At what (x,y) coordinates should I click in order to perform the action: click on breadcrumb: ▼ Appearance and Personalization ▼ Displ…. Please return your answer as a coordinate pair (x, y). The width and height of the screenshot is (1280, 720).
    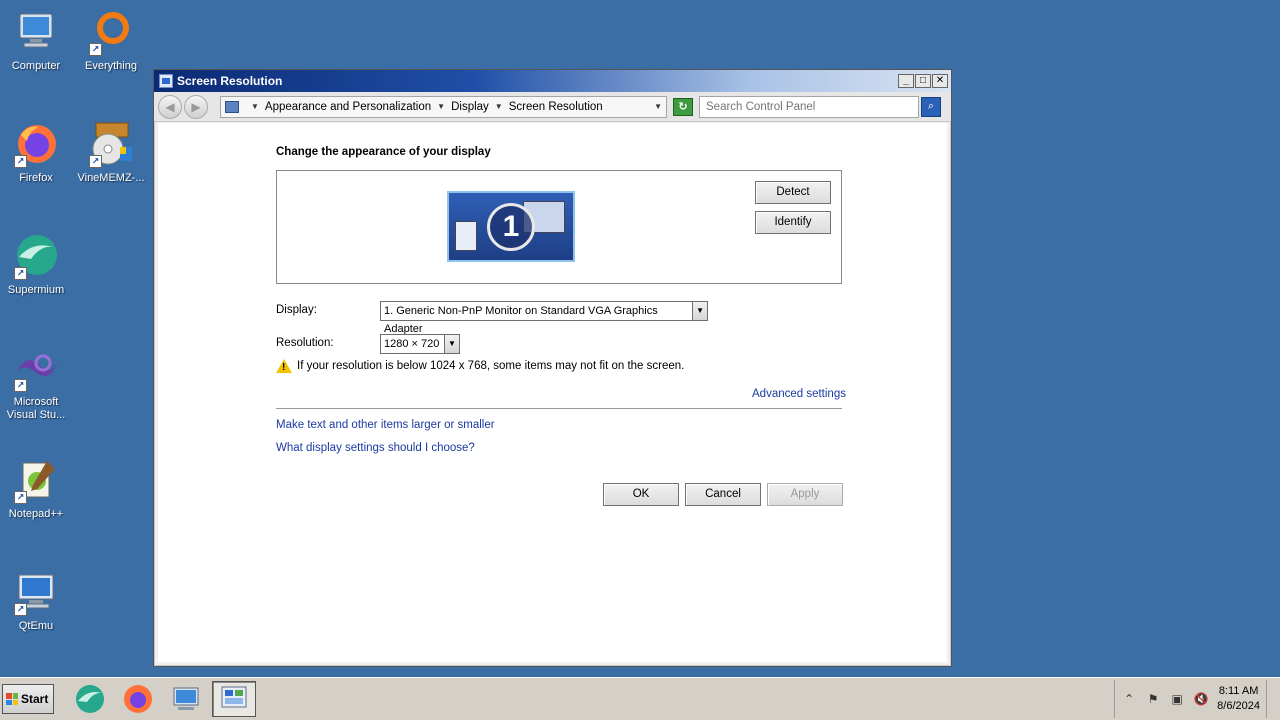
    Looking at the image, I should click on (443, 106).